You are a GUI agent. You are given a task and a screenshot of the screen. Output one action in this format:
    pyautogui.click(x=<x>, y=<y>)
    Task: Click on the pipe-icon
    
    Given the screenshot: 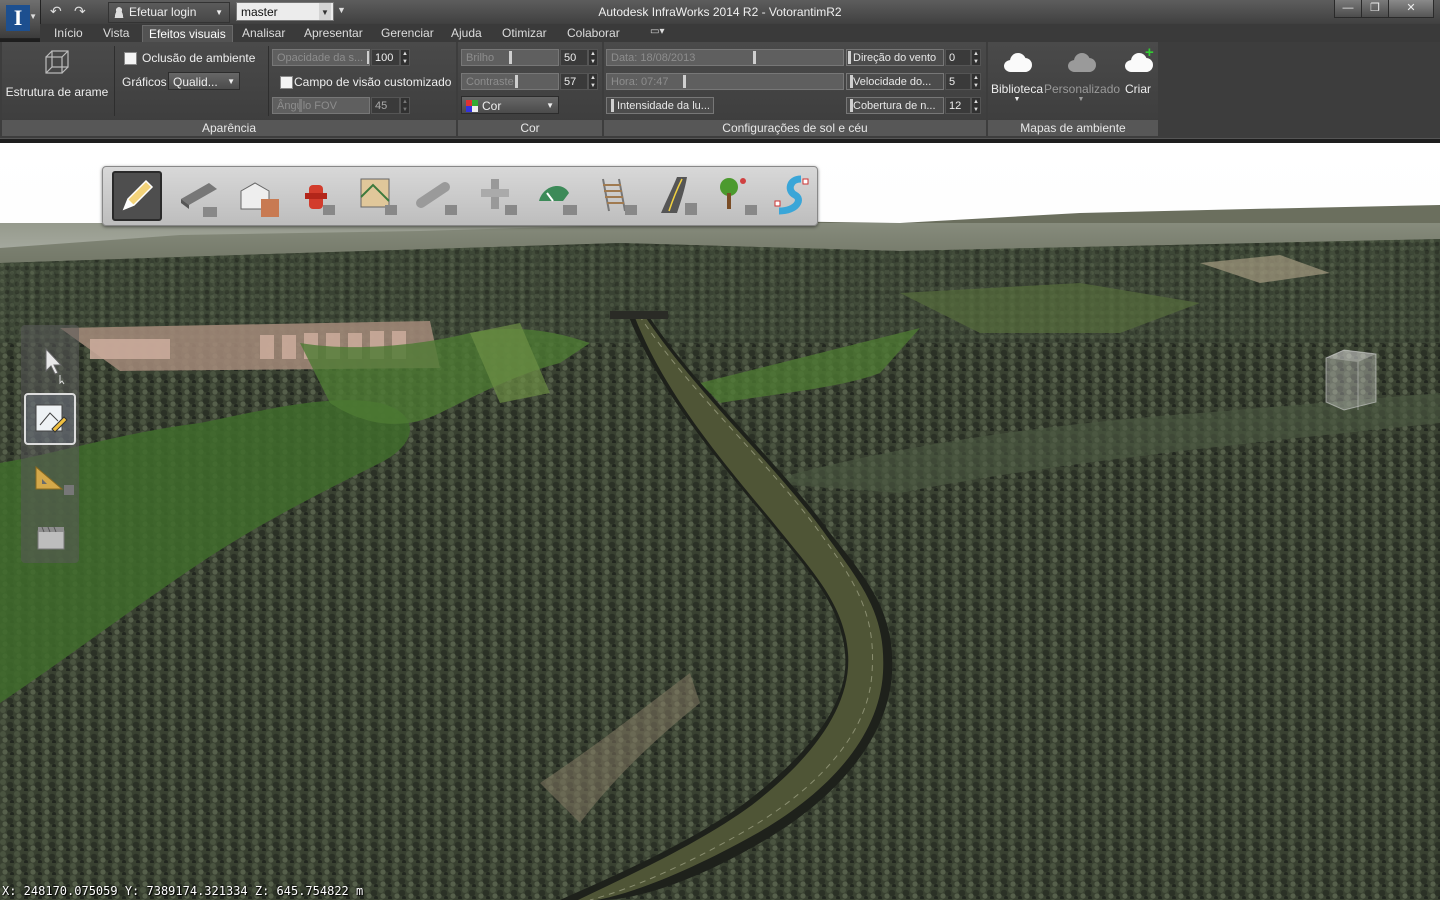 What is the action you would take?
    pyautogui.click(x=438, y=196)
    